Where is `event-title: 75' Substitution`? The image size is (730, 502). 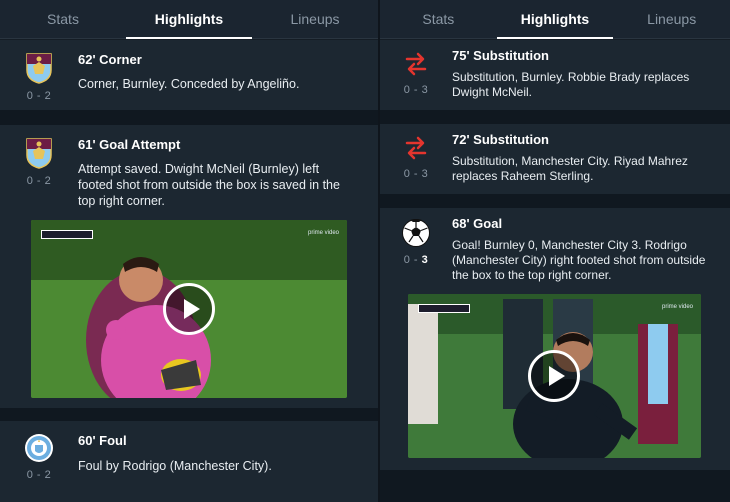 event-title: 75' Substitution is located at coordinates (500, 55).